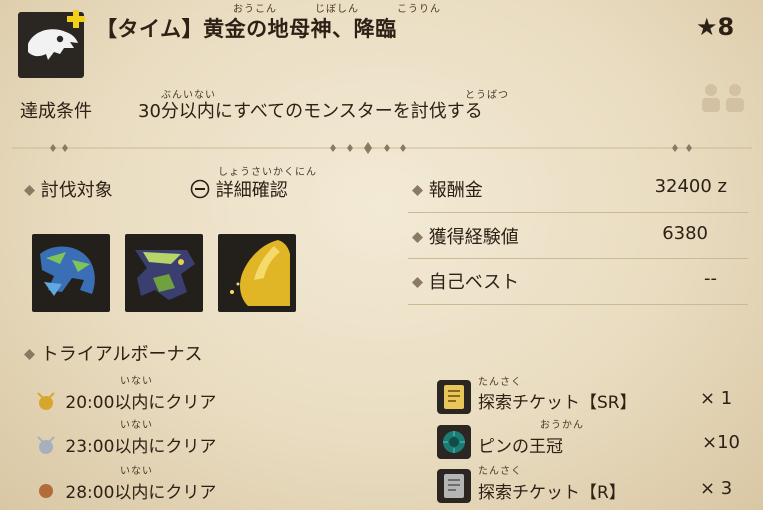 The image size is (763, 510). Describe the element at coordinates (251, 190) in the screenshot. I see `details-label: 詳細確認` at that location.